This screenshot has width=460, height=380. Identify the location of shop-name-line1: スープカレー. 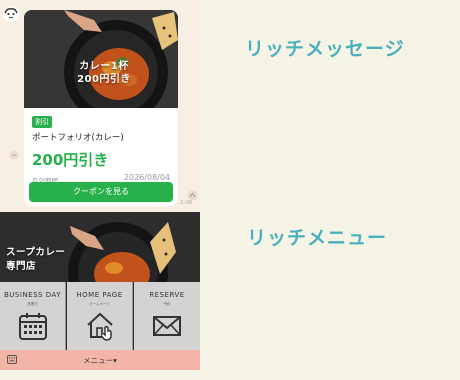
(36, 252).